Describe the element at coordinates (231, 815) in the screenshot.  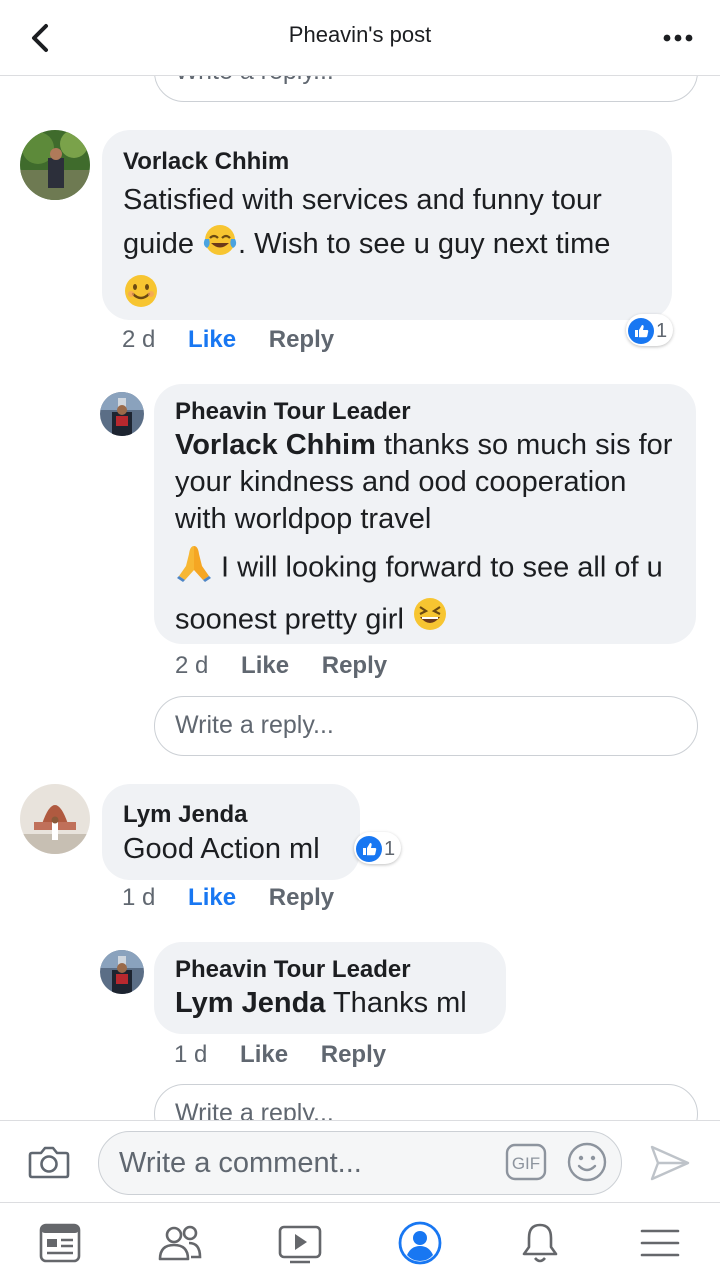
I see `comment-author: Lym Jenda` at that location.